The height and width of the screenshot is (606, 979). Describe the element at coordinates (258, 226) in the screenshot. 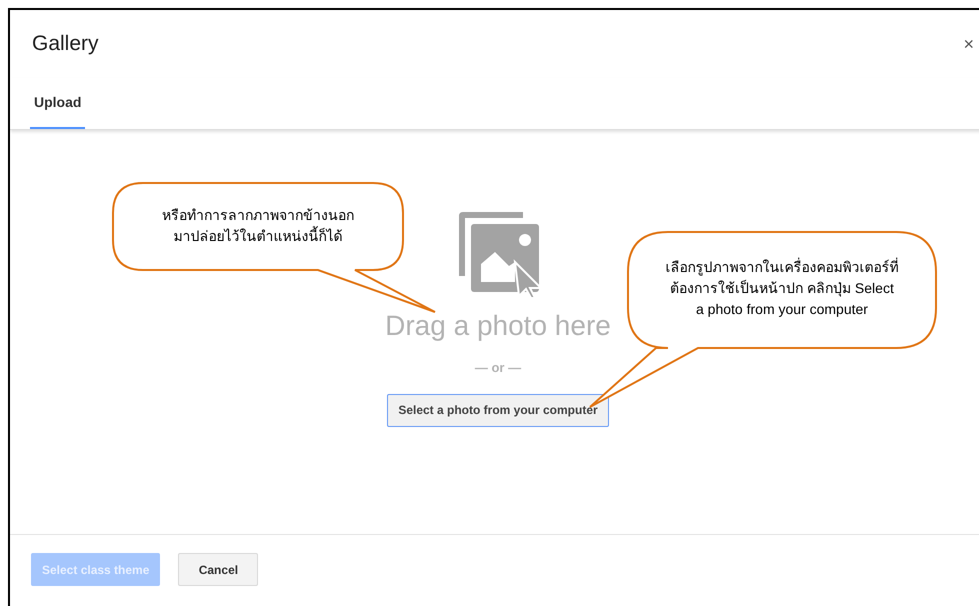

I see `callout-text: หรือทำการลากภาพจากข้างนอก มาปล่อยไว้ในตำแหน่งนี้ก็ได้` at that location.